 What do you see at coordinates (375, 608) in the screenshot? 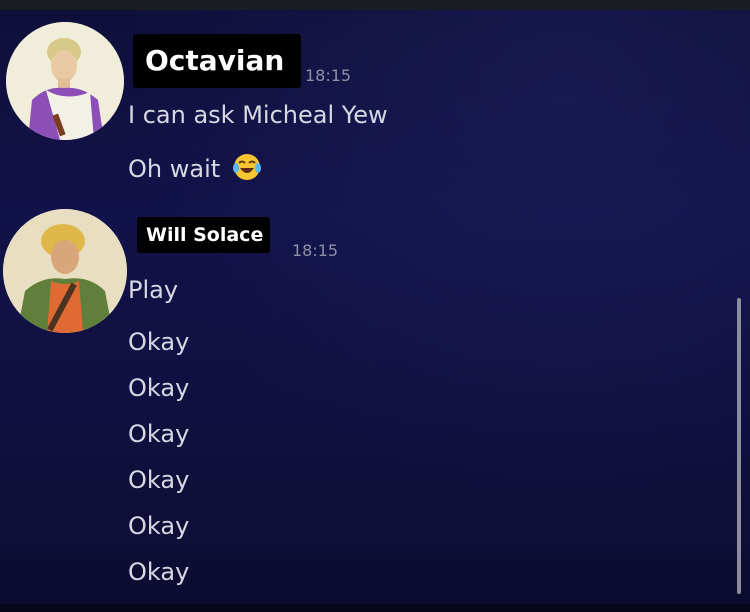
I see `bottom-bar` at bounding box center [375, 608].